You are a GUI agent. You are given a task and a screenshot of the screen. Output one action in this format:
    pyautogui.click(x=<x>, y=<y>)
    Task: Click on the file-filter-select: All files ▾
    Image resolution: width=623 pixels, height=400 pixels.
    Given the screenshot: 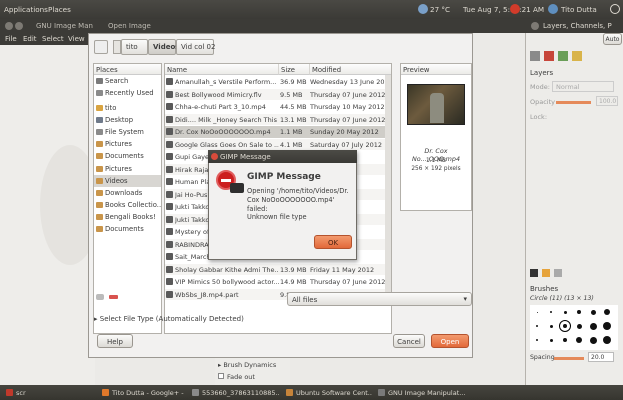 What is the action you would take?
    pyautogui.click(x=379, y=299)
    